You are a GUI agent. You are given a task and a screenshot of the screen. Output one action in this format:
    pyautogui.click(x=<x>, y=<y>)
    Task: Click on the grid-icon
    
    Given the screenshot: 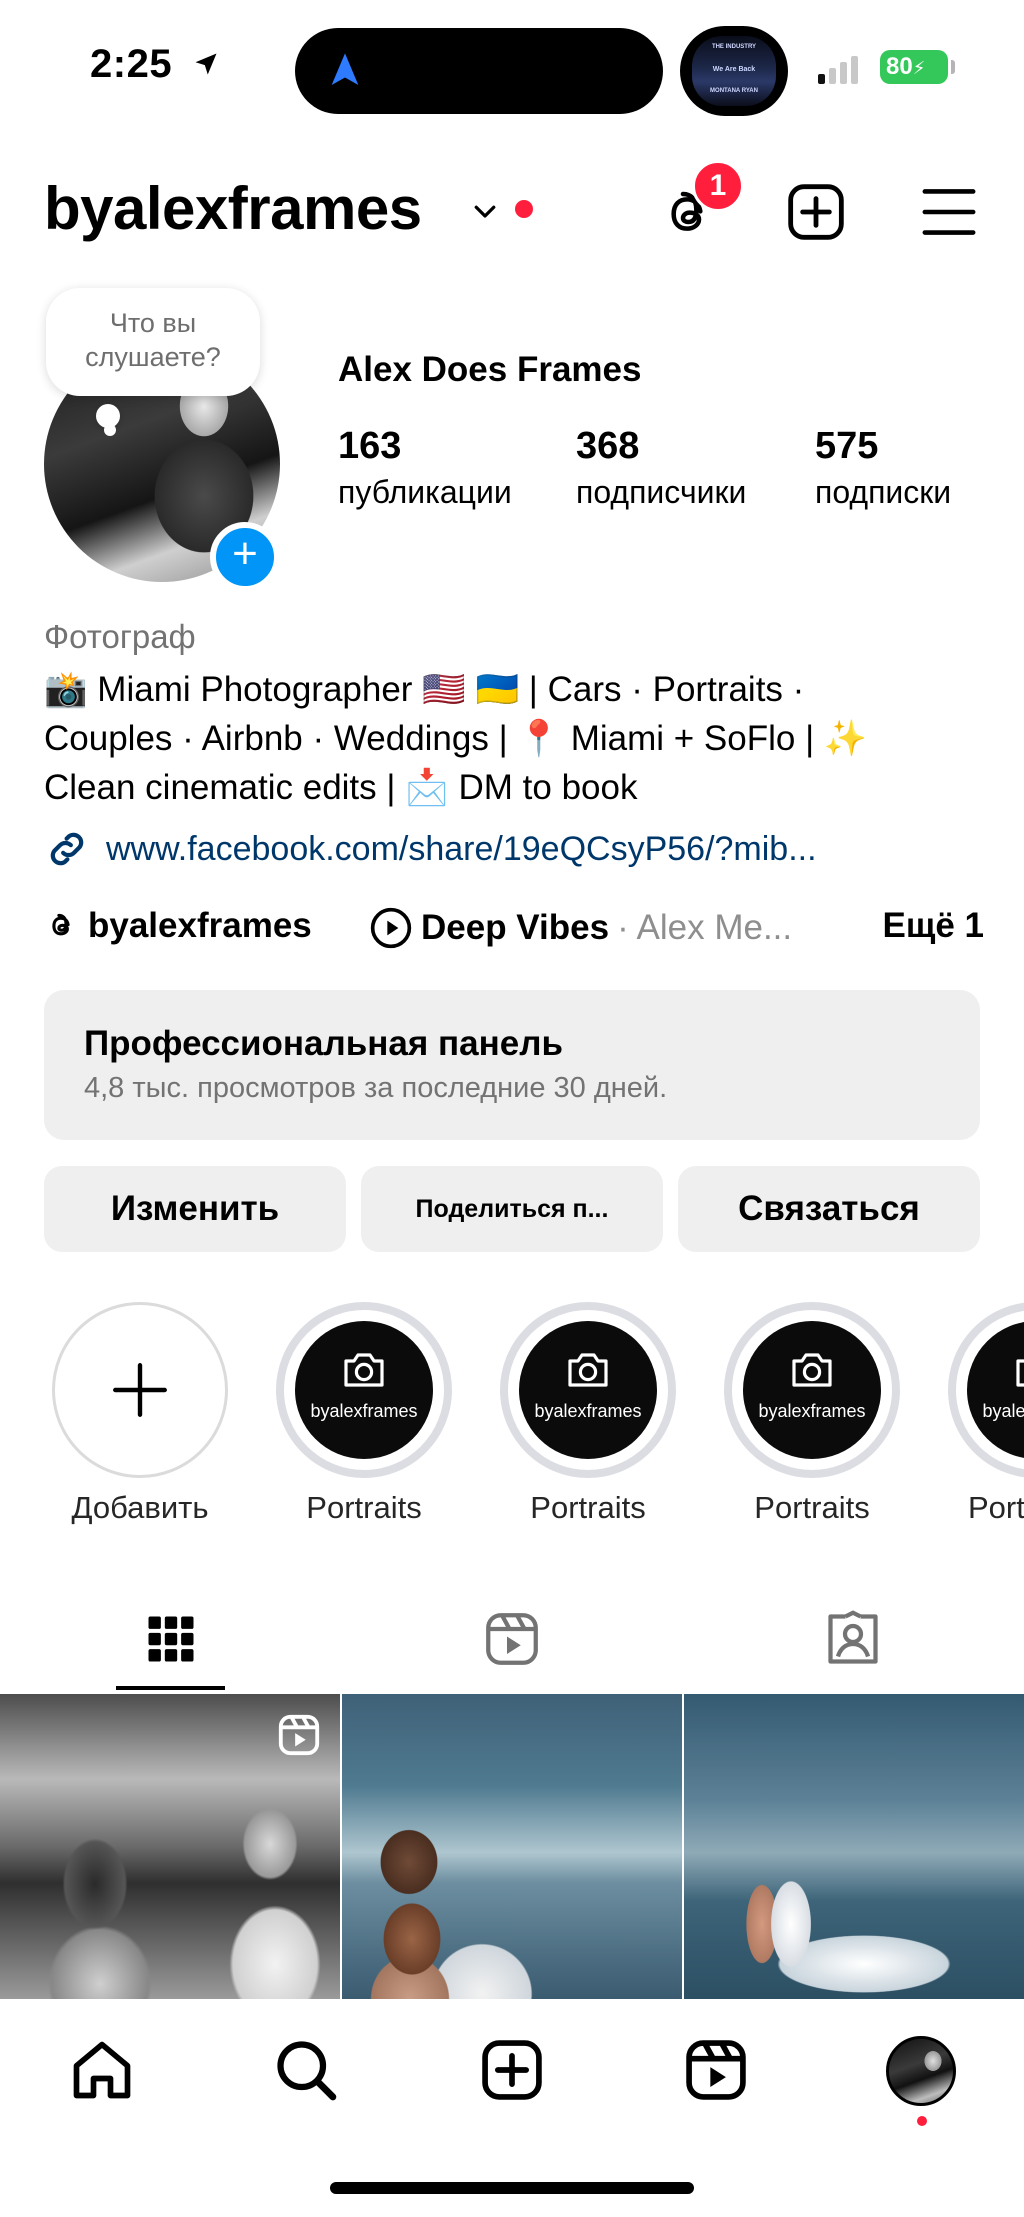 What is the action you would take?
    pyautogui.click(x=170, y=1639)
    